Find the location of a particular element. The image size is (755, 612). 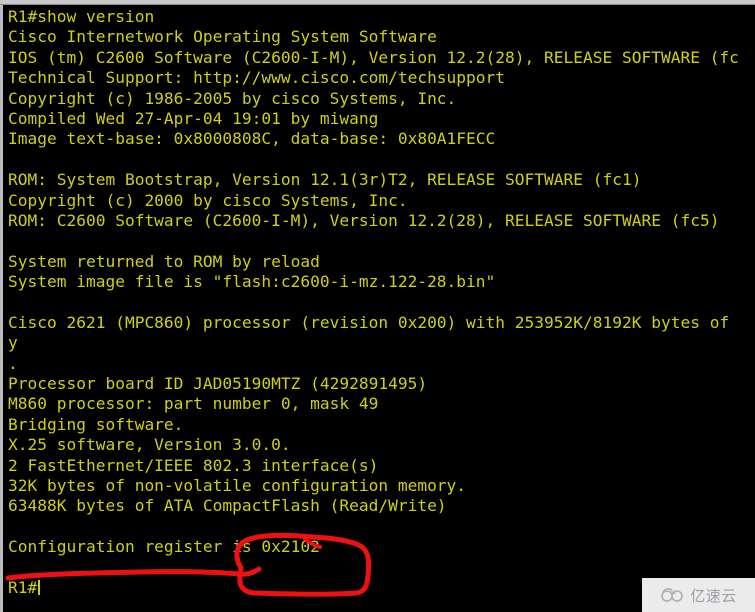

console-line: Bridging software. is located at coordinates (96, 424).